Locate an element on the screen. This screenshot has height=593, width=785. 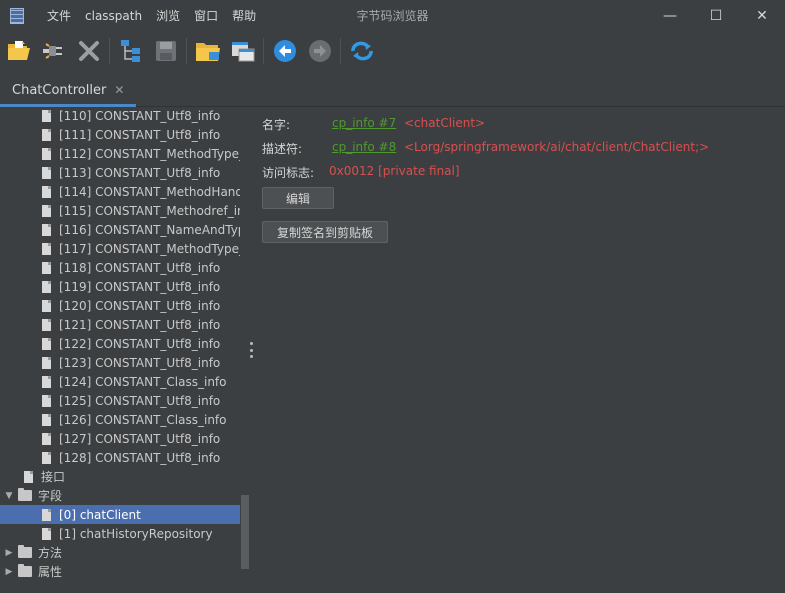
tree-item: [128] CONSTANT_Utf8_info is located at coordinates (120, 457).